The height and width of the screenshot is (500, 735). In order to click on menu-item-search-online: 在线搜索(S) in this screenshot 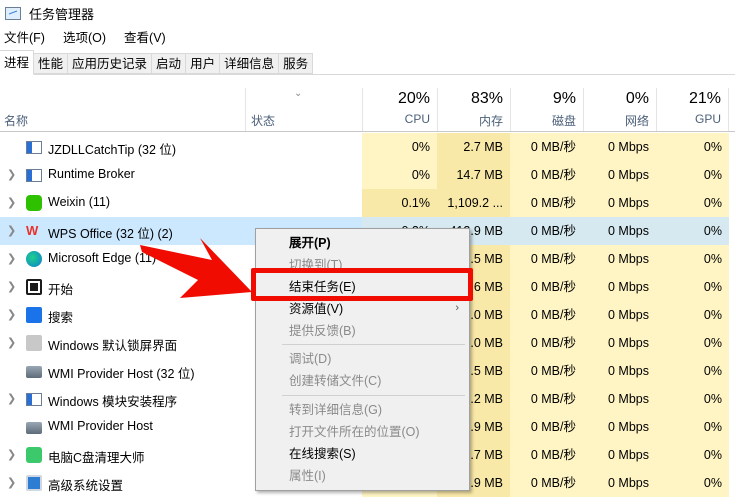, I will do `click(322, 454)`.